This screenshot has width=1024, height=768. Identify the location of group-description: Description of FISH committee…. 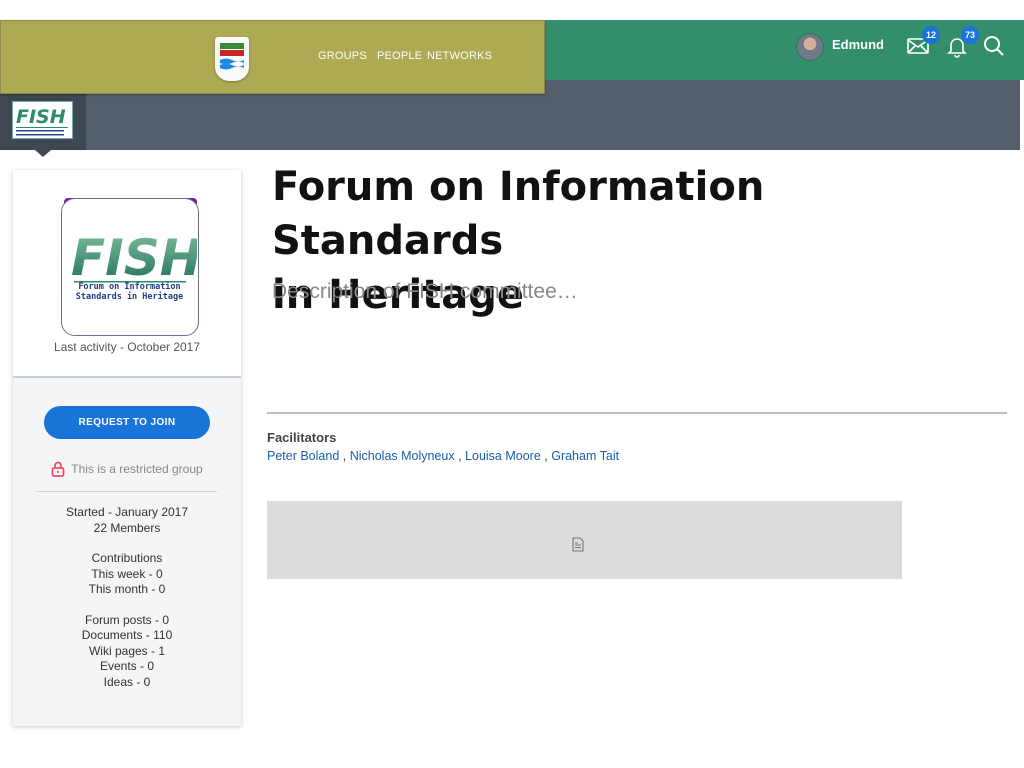
(425, 291).